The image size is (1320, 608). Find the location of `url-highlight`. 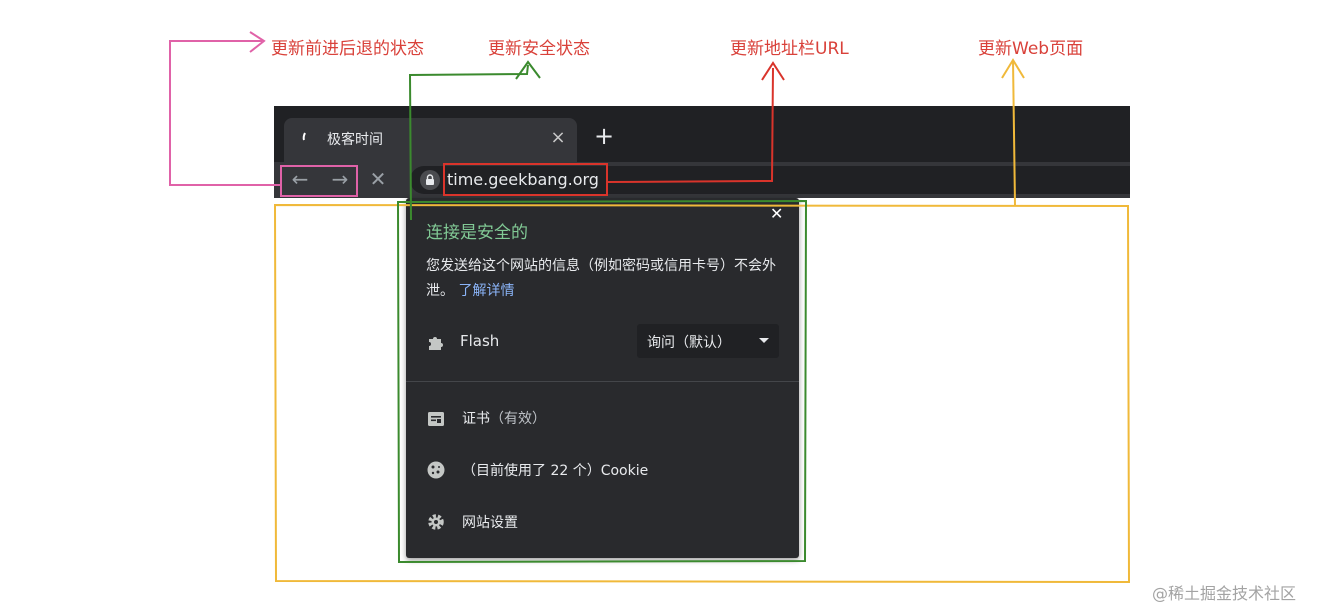

url-highlight is located at coordinates (614, 128).